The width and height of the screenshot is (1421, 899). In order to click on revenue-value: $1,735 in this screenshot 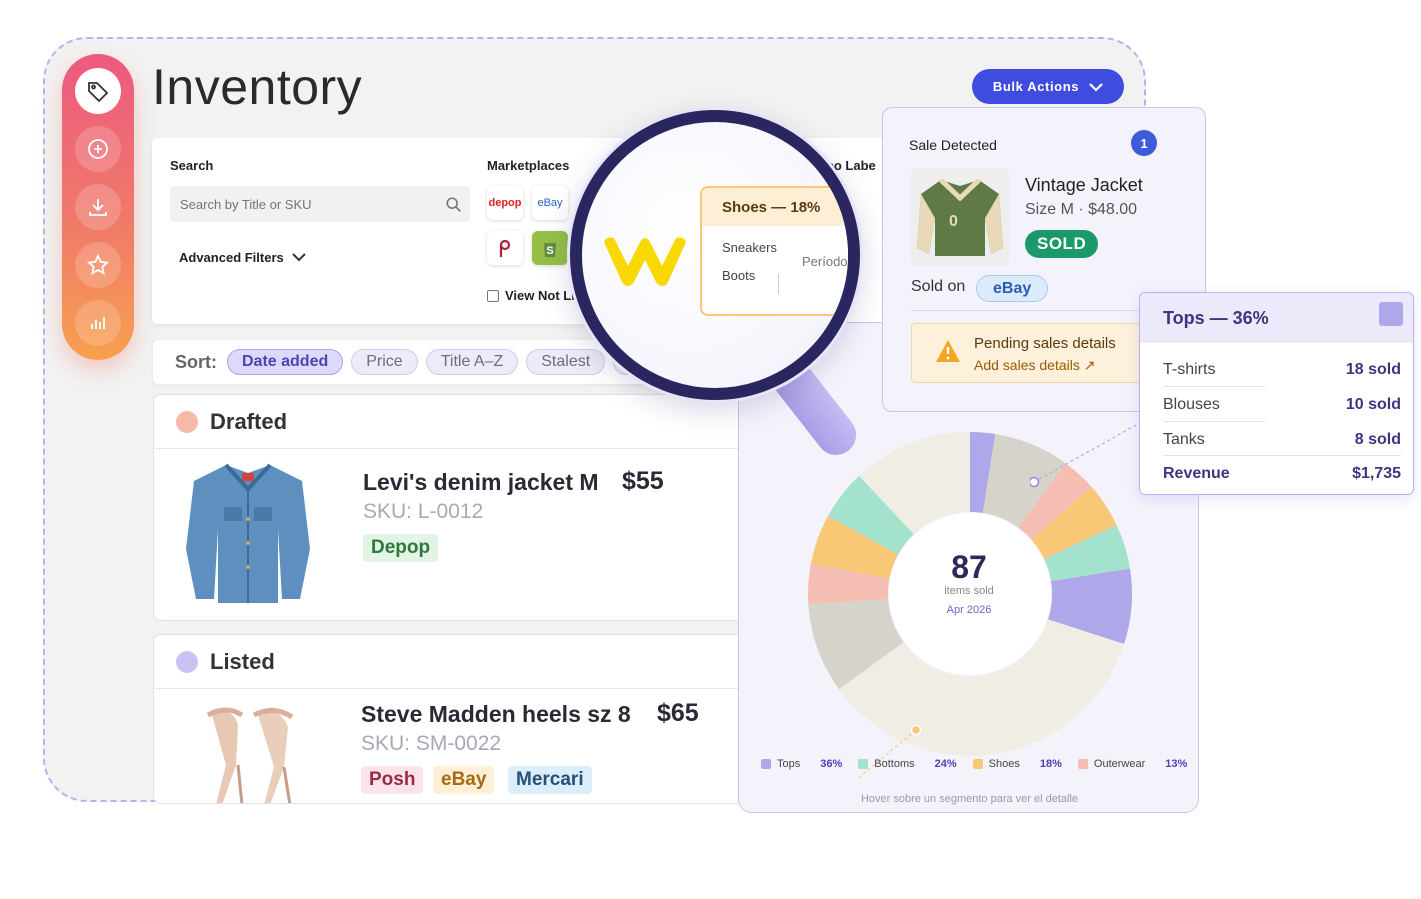, I will do `click(1376, 473)`.